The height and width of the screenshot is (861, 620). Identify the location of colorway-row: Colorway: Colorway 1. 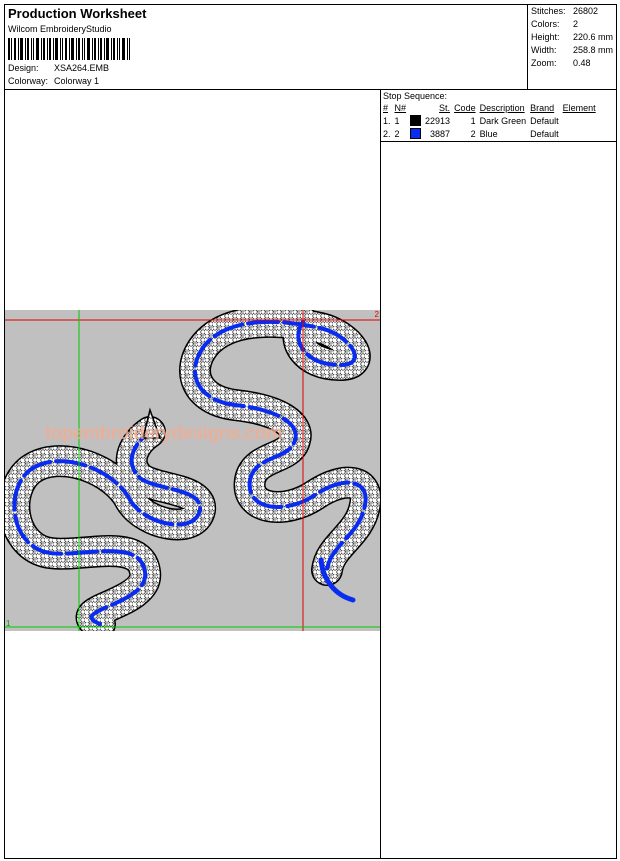
(53, 81).